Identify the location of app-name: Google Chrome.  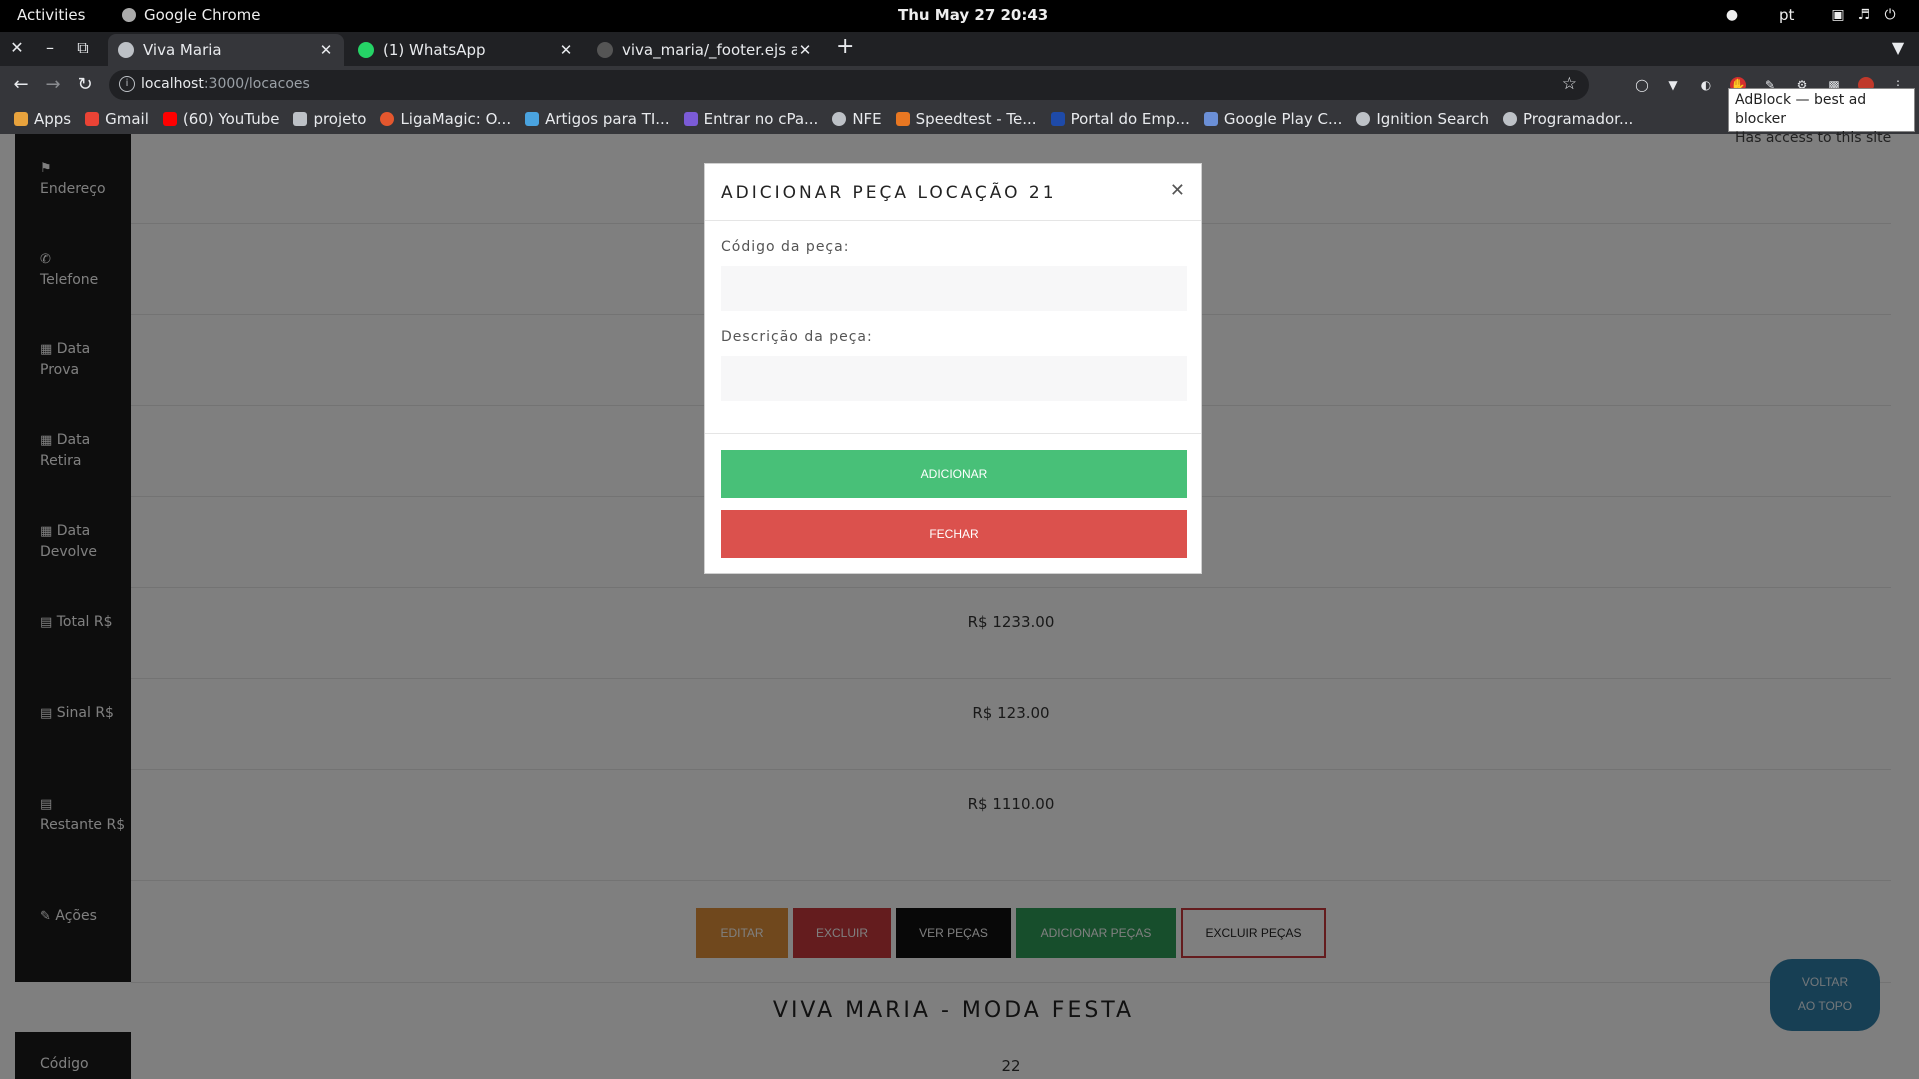
(202, 15).